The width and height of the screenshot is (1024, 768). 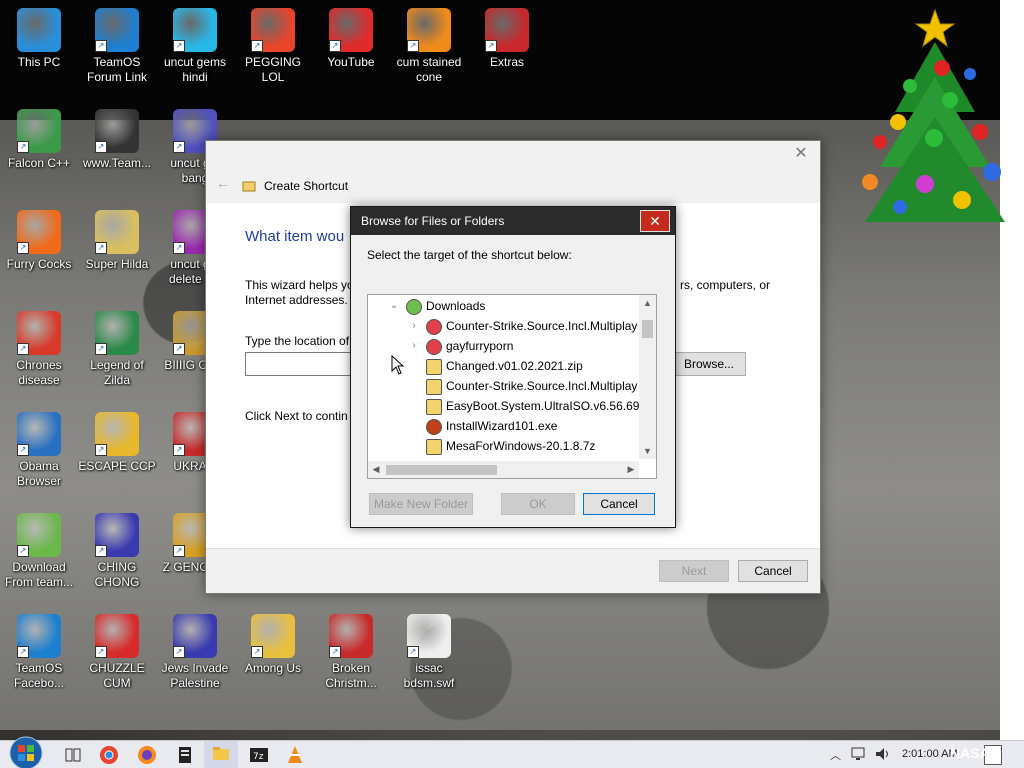 What do you see at coordinates (421, 504) in the screenshot?
I see `make-new-folder-button: Make New Folder` at bounding box center [421, 504].